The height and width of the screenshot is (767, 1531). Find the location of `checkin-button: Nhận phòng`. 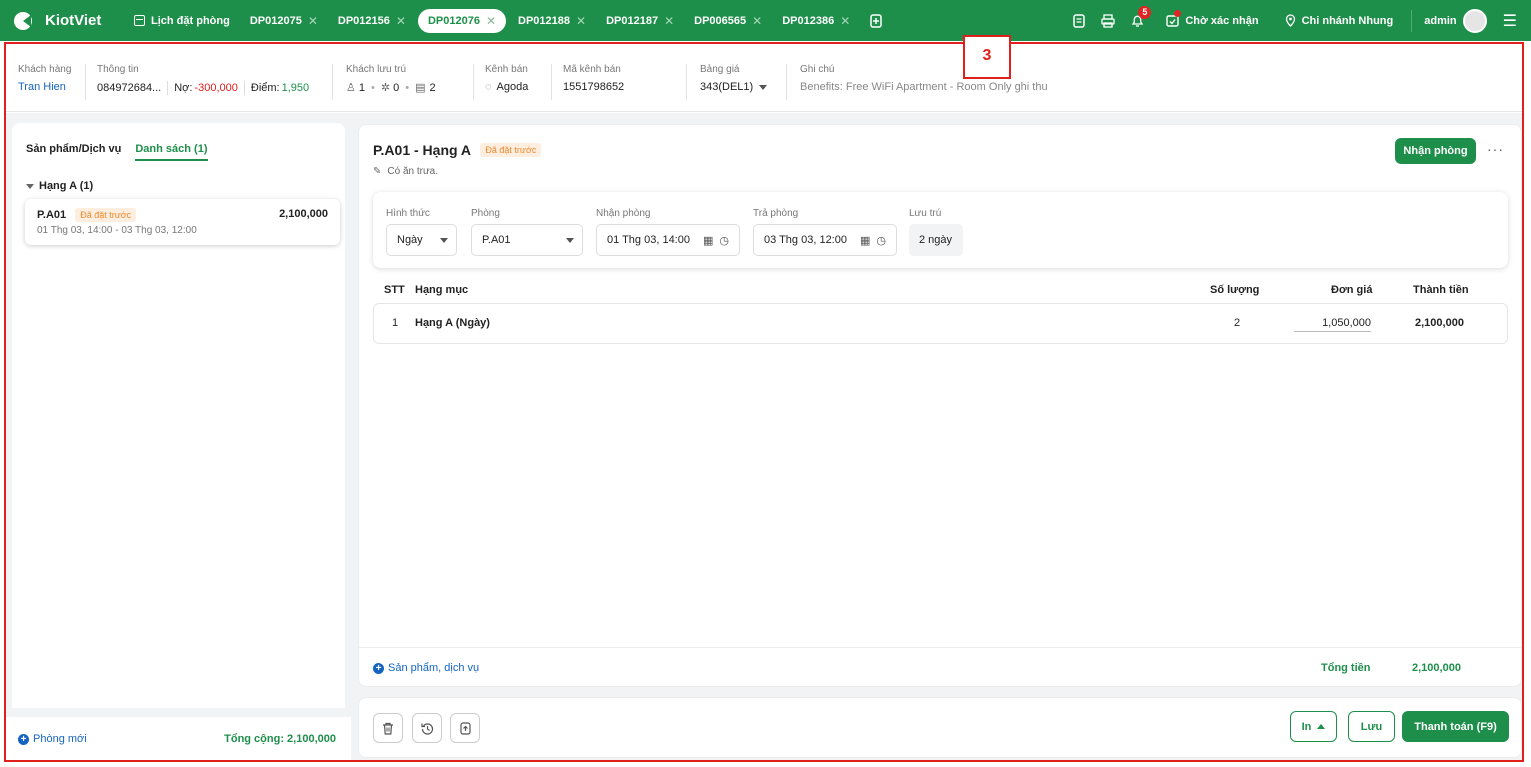

checkin-button: Nhận phòng is located at coordinates (1435, 151).